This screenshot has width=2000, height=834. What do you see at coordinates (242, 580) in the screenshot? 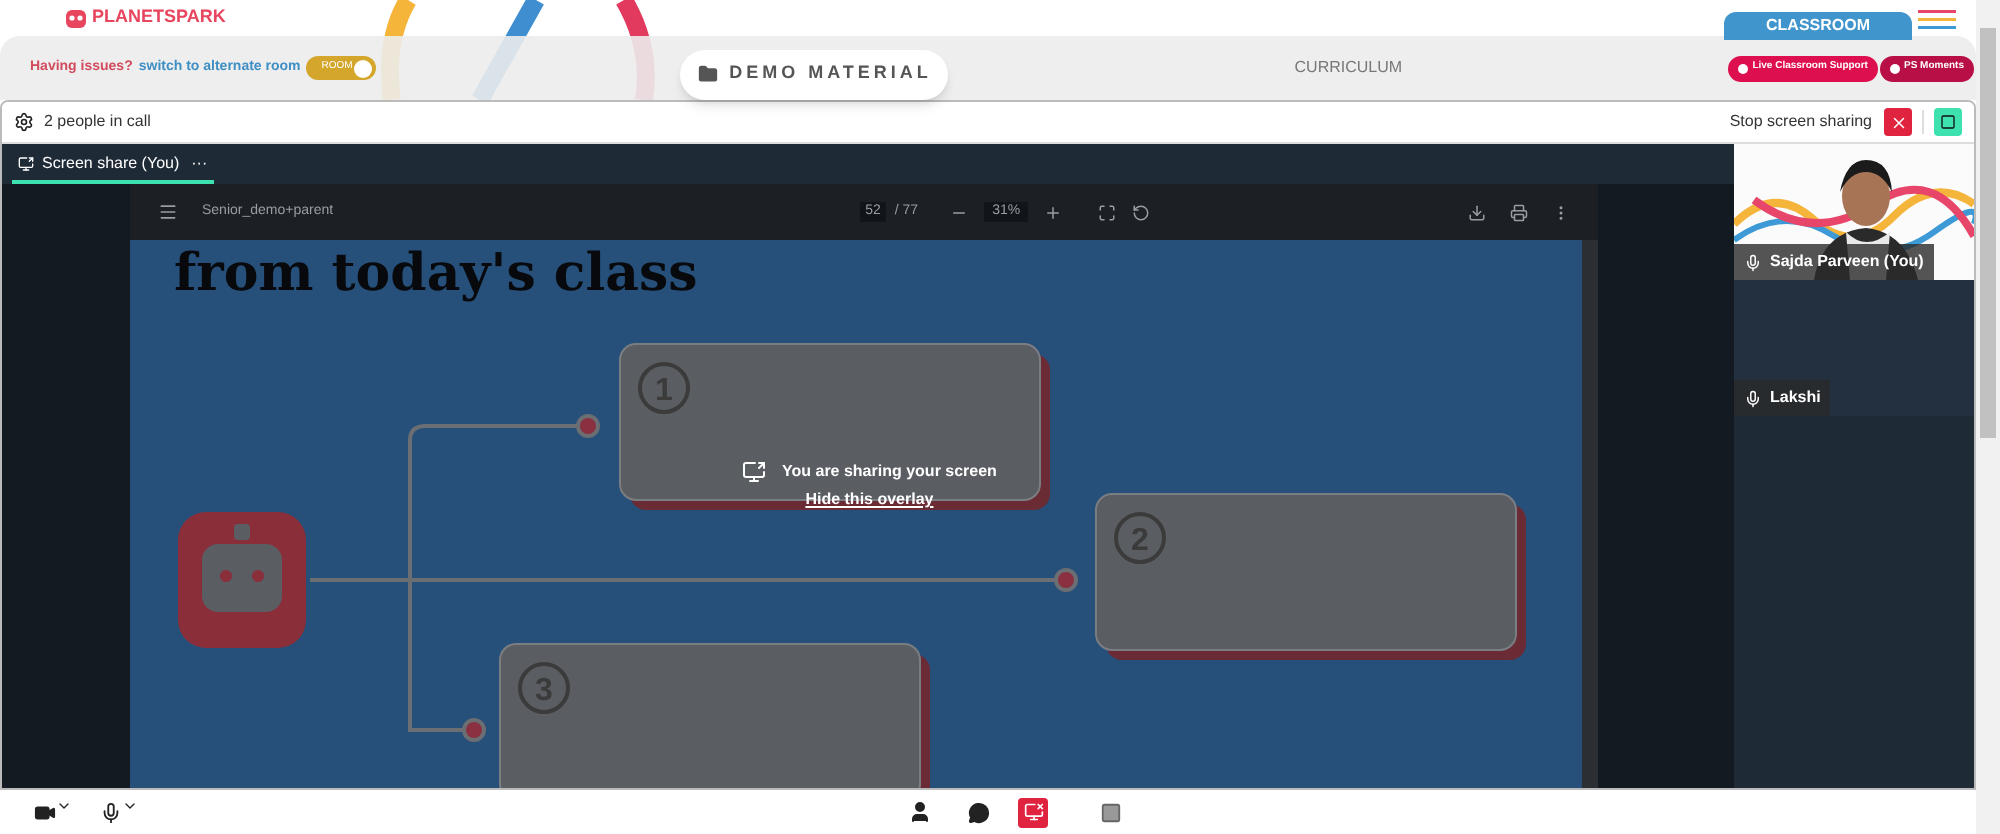
I see `robot-icon` at bounding box center [242, 580].